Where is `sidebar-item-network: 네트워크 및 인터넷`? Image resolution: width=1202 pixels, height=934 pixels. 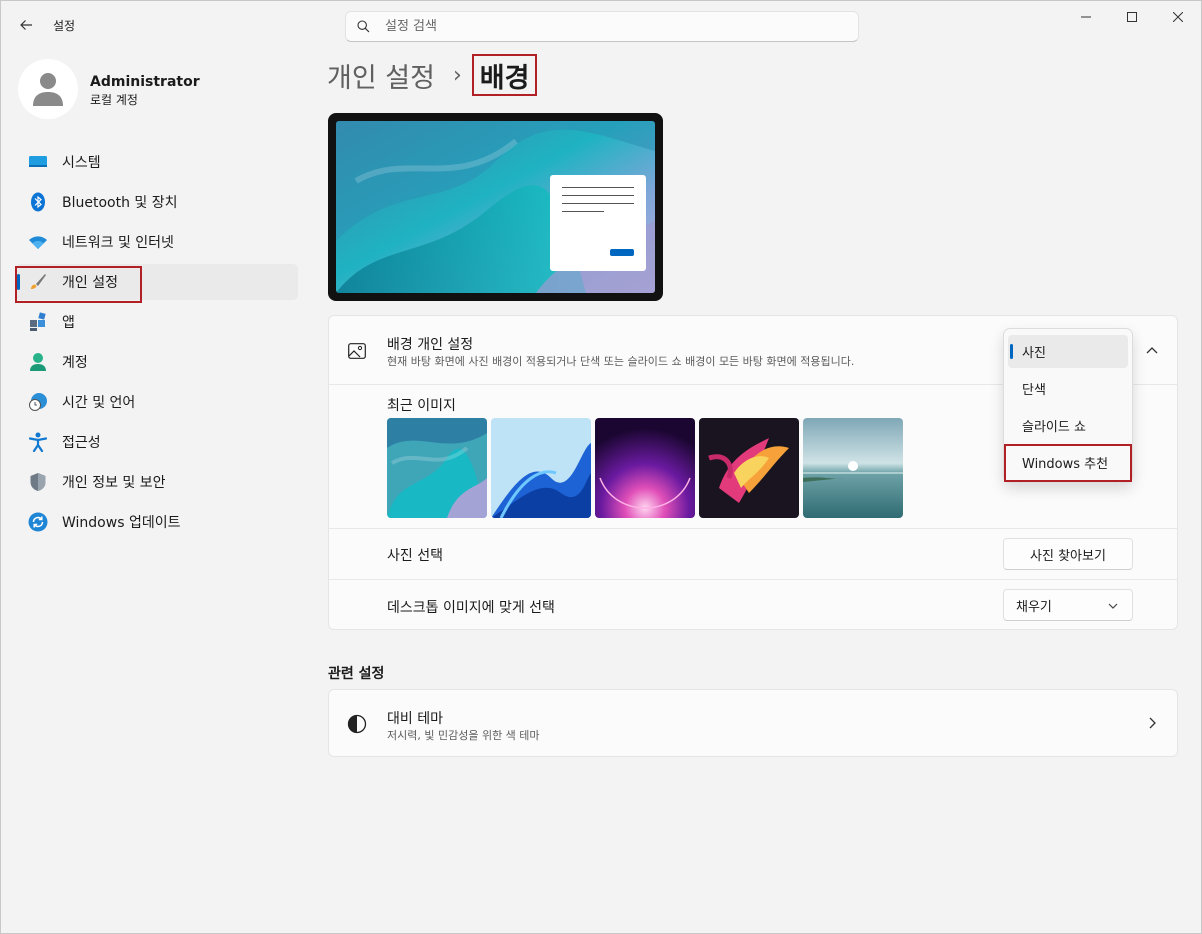 sidebar-item-network: 네트워크 및 인터넷 is located at coordinates (156, 242).